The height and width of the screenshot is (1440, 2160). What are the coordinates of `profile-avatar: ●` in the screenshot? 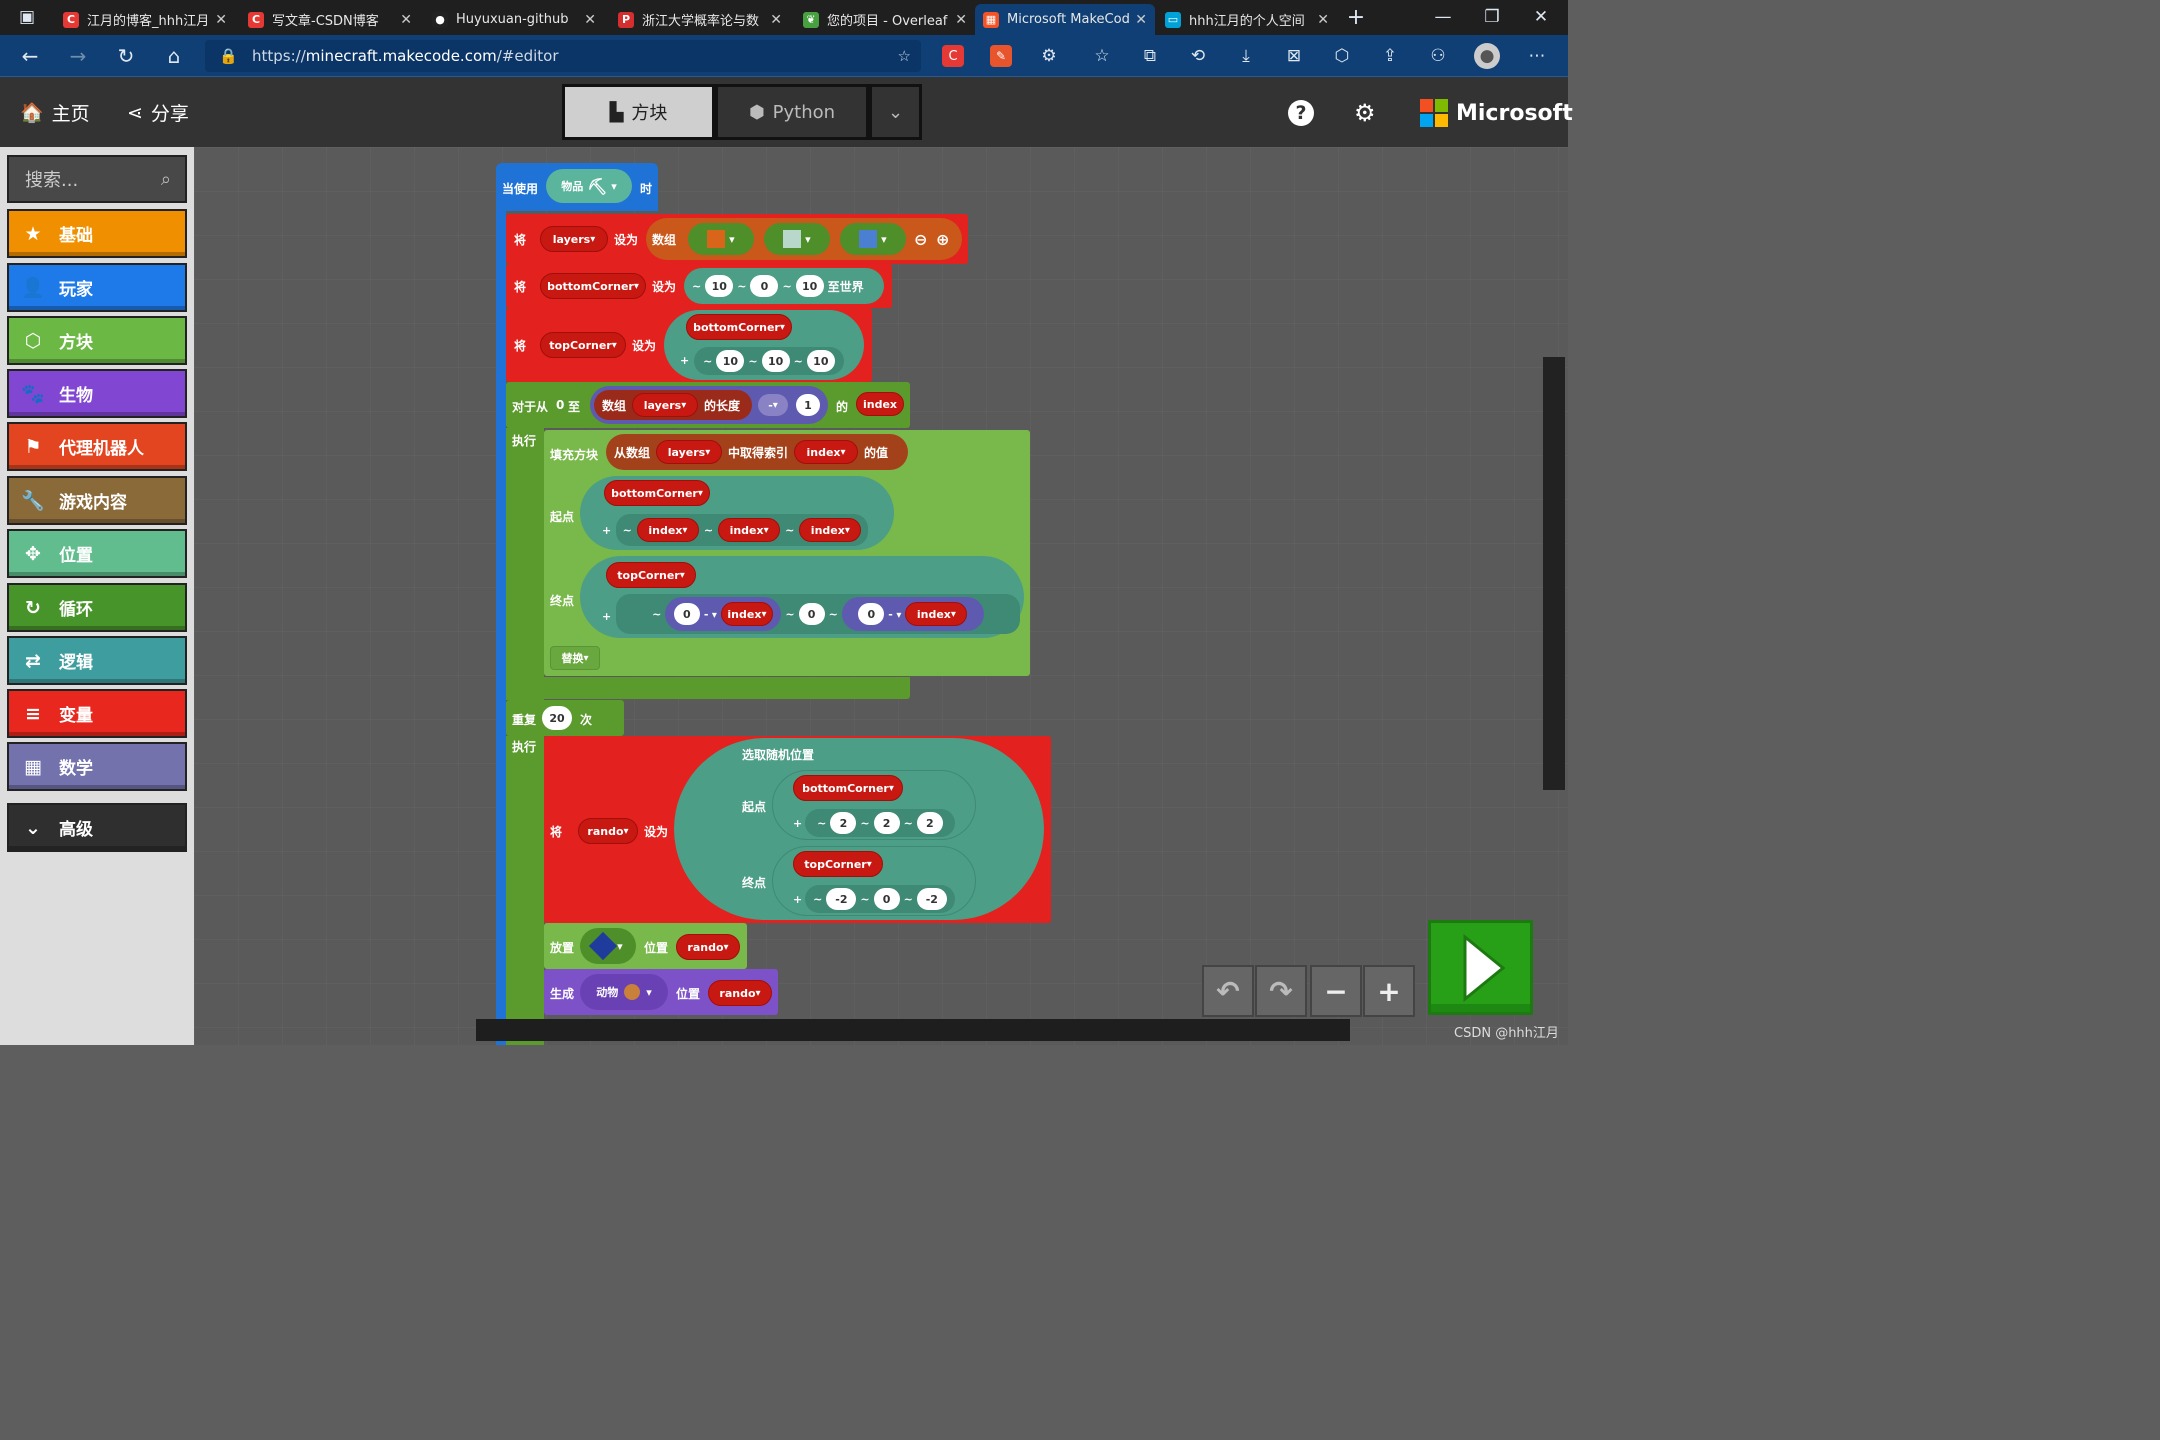 It's located at (1487, 56).